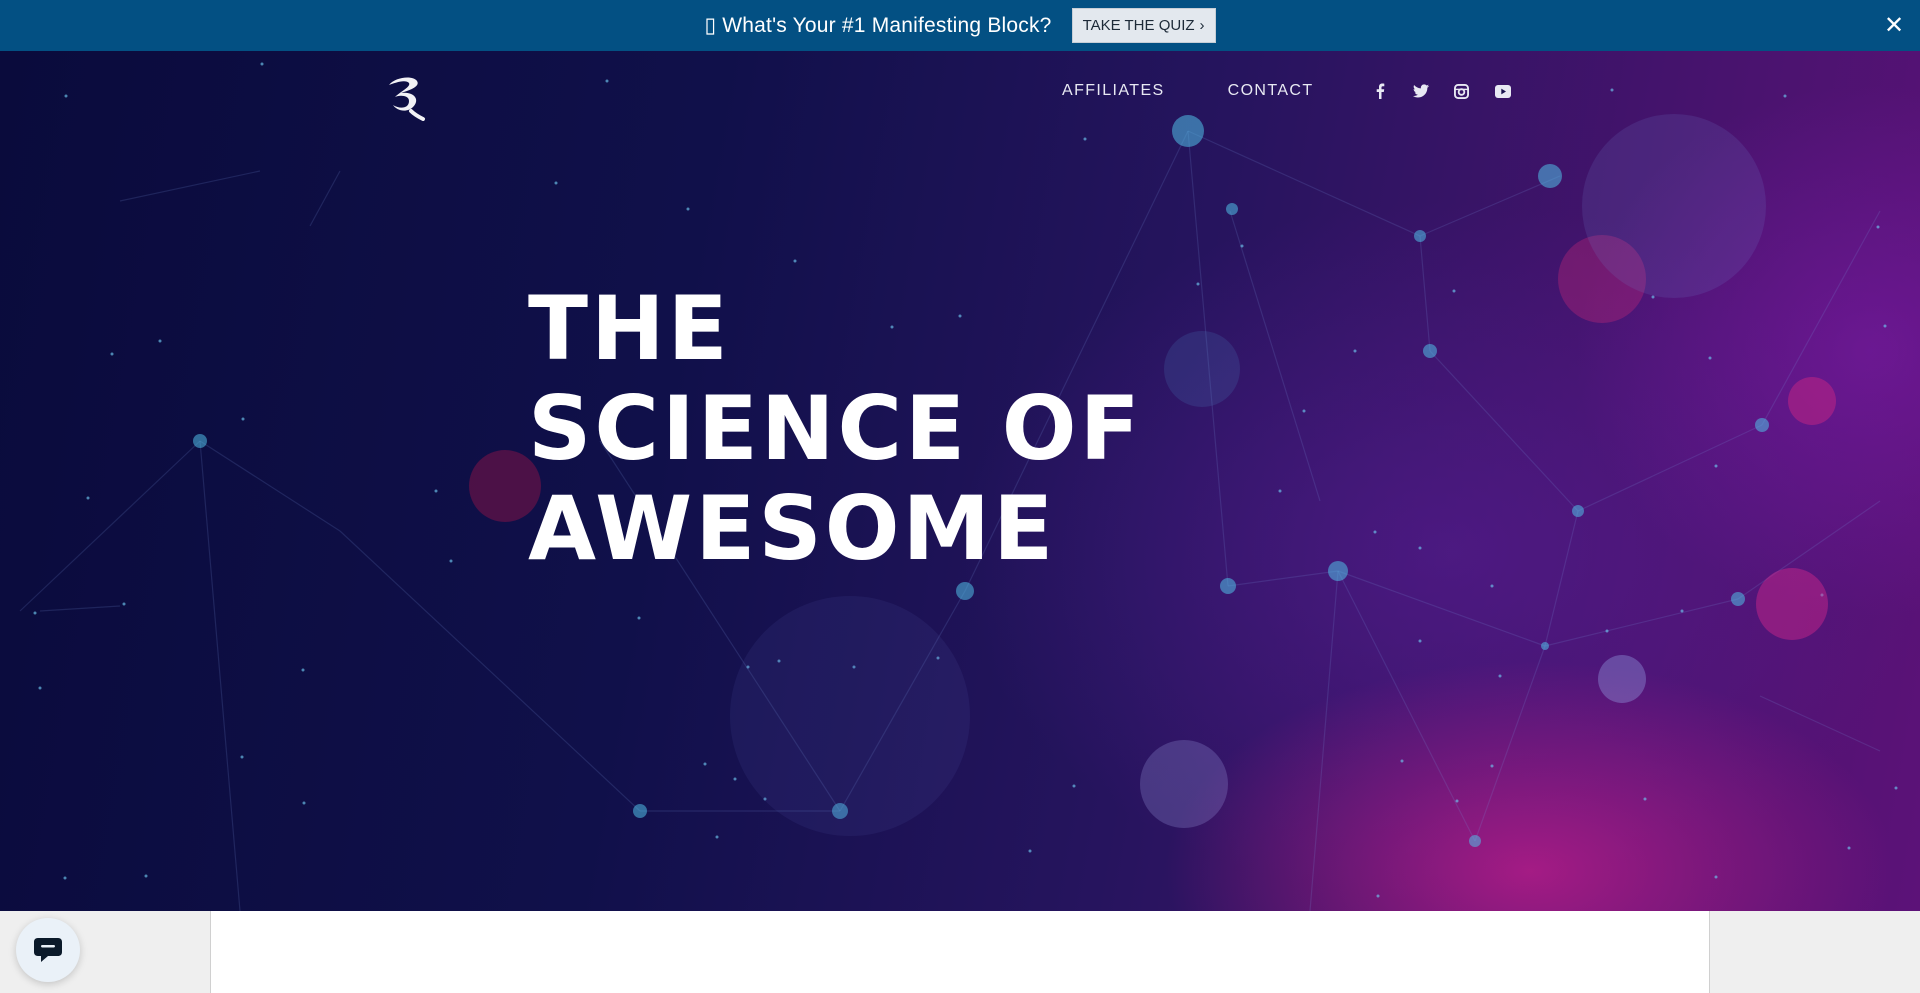 The width and height of the screenshot is (1920, 993). I want to click on close-icon: ✕, so click(1894, 25).